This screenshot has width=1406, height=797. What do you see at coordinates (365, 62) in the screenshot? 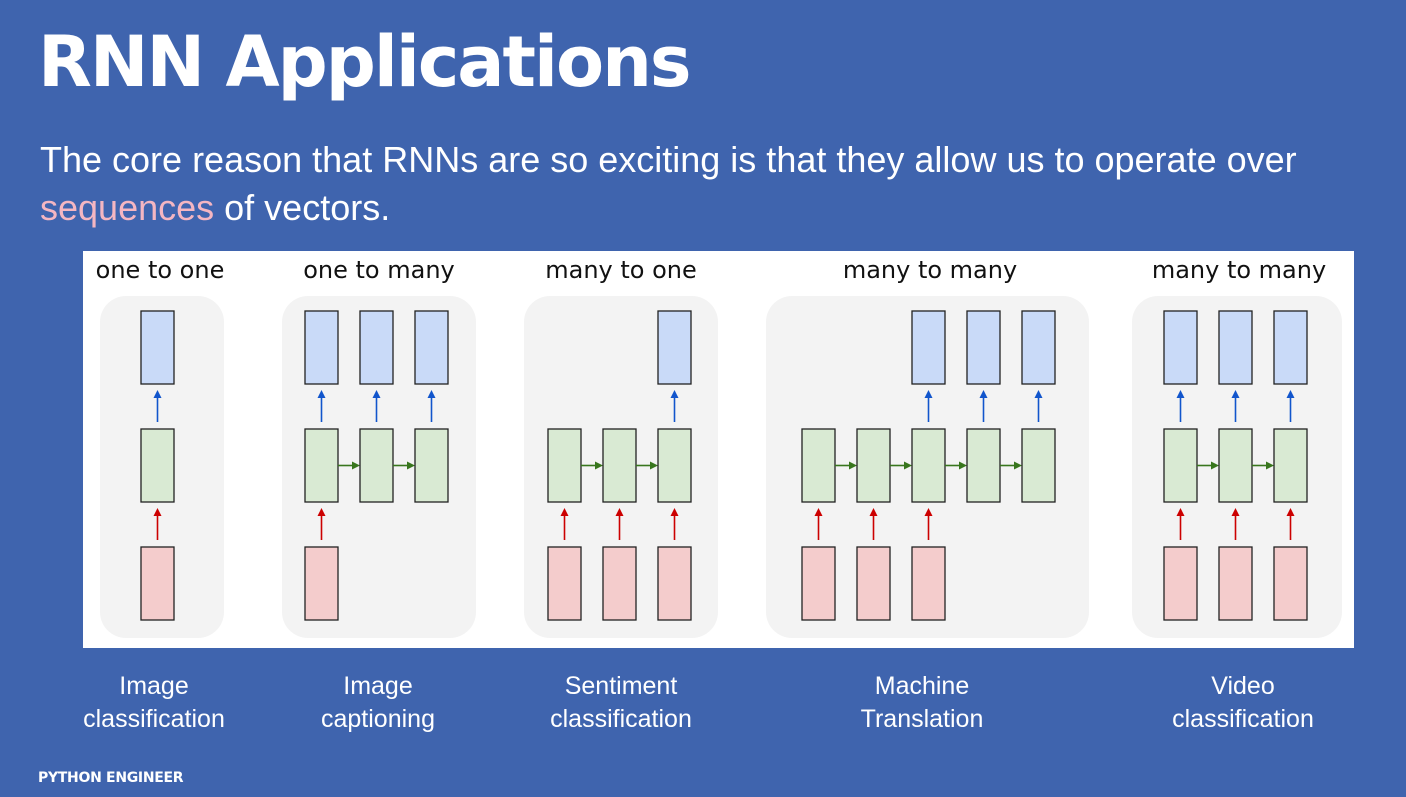
I see `slide-title: RNN Applications` at bounding box center [365, 62].